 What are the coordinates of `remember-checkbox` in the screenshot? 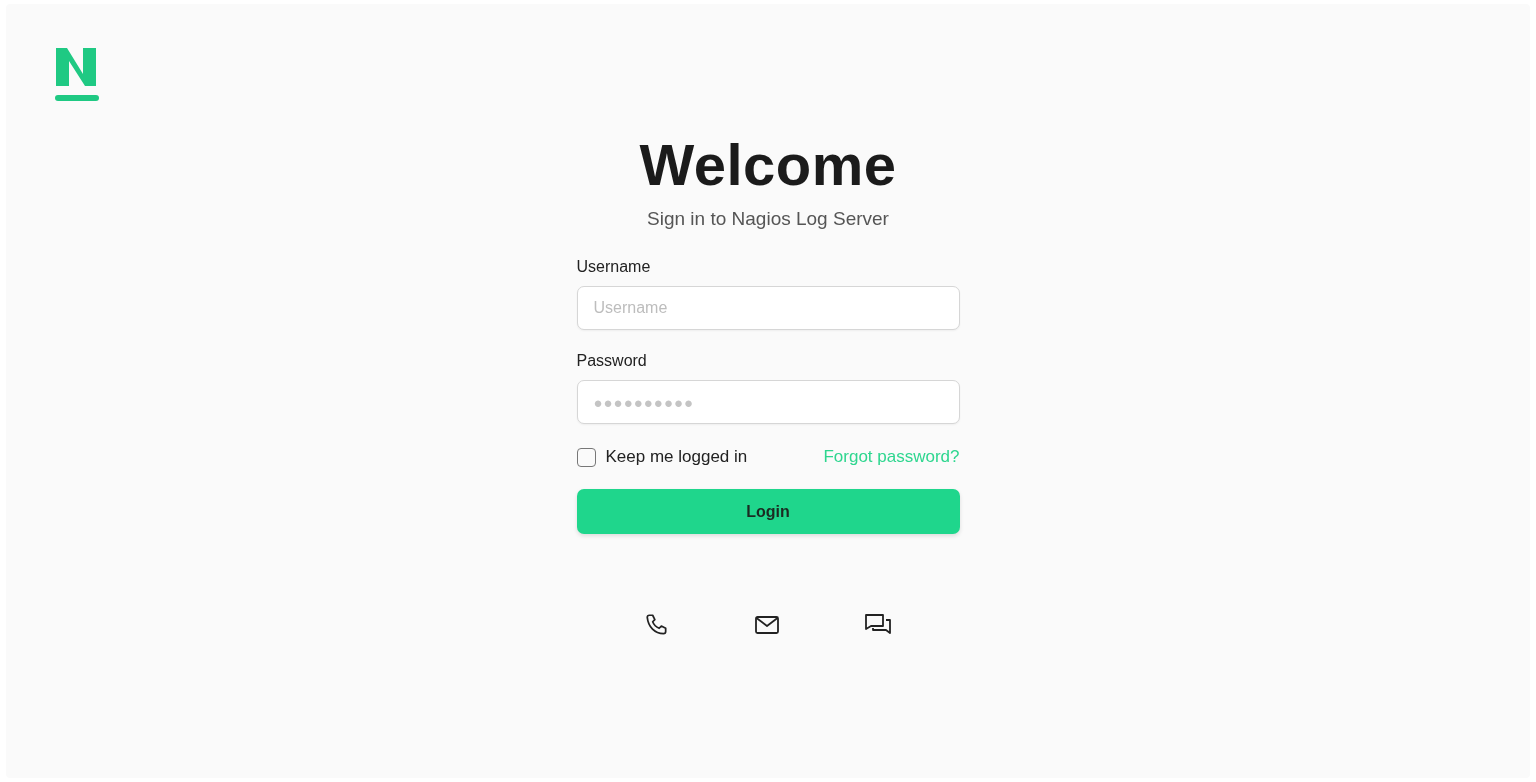 It's located at (586, 457).